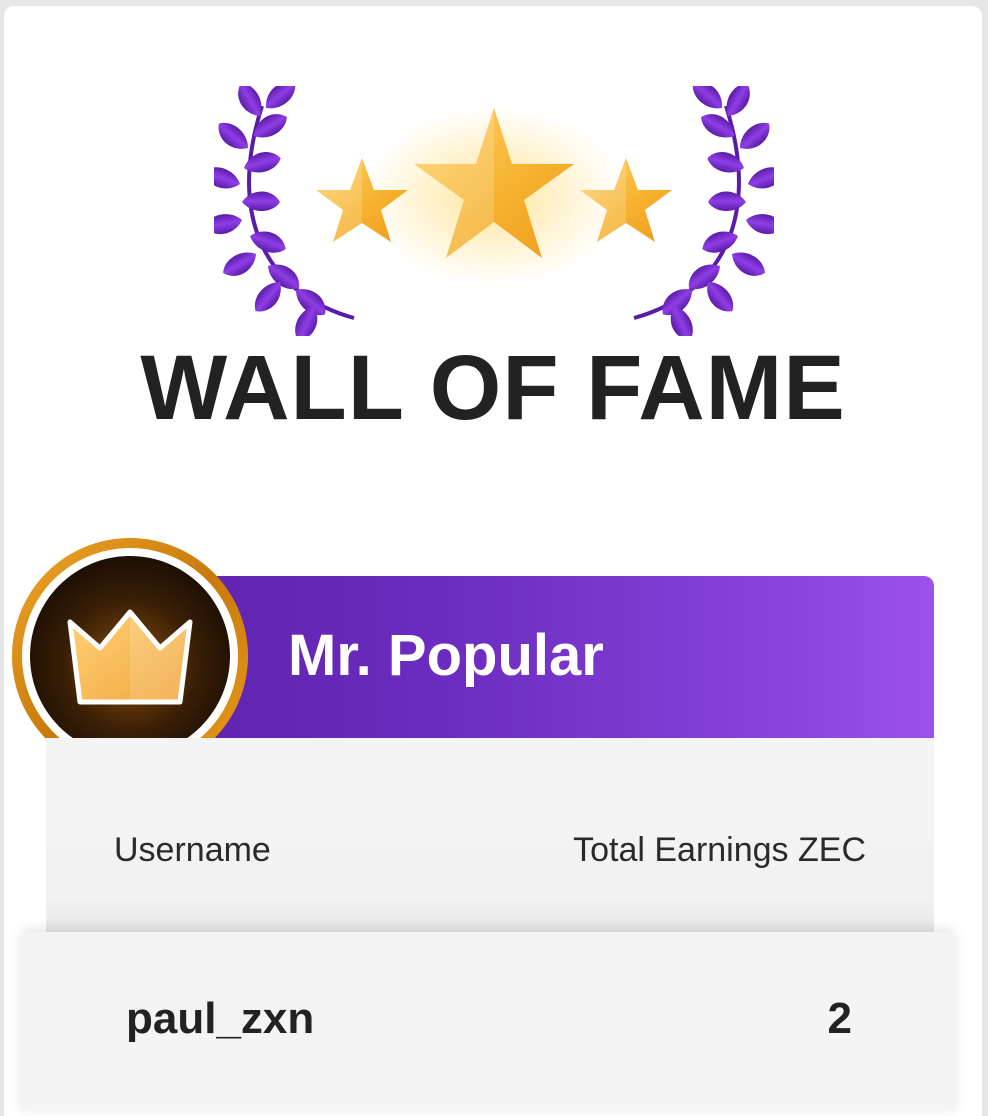 The image size is (988, 1116). I want to click on laurel-stars-icon, so click(494, 211).